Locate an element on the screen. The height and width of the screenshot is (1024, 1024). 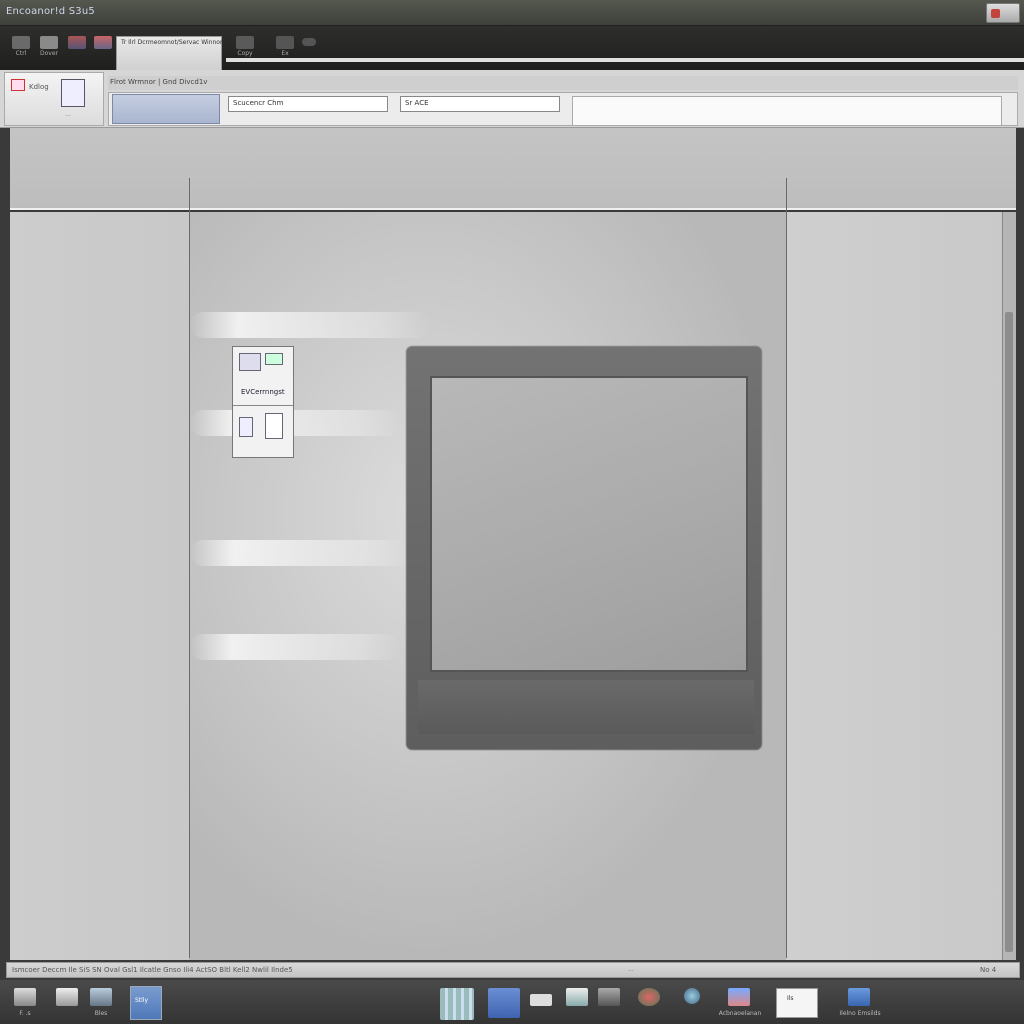
document-button: Dover is located at coordinates (49, 45).